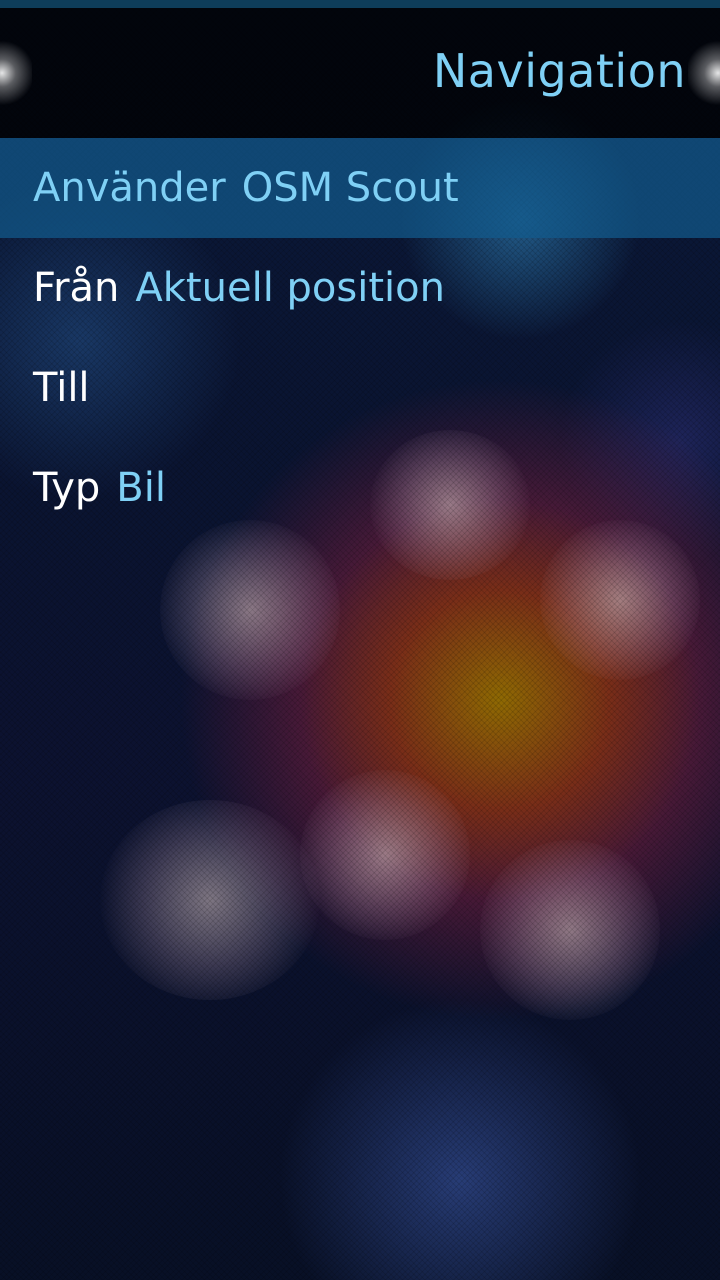  I want to click on list-item-value: Bil, so click(141, 488).